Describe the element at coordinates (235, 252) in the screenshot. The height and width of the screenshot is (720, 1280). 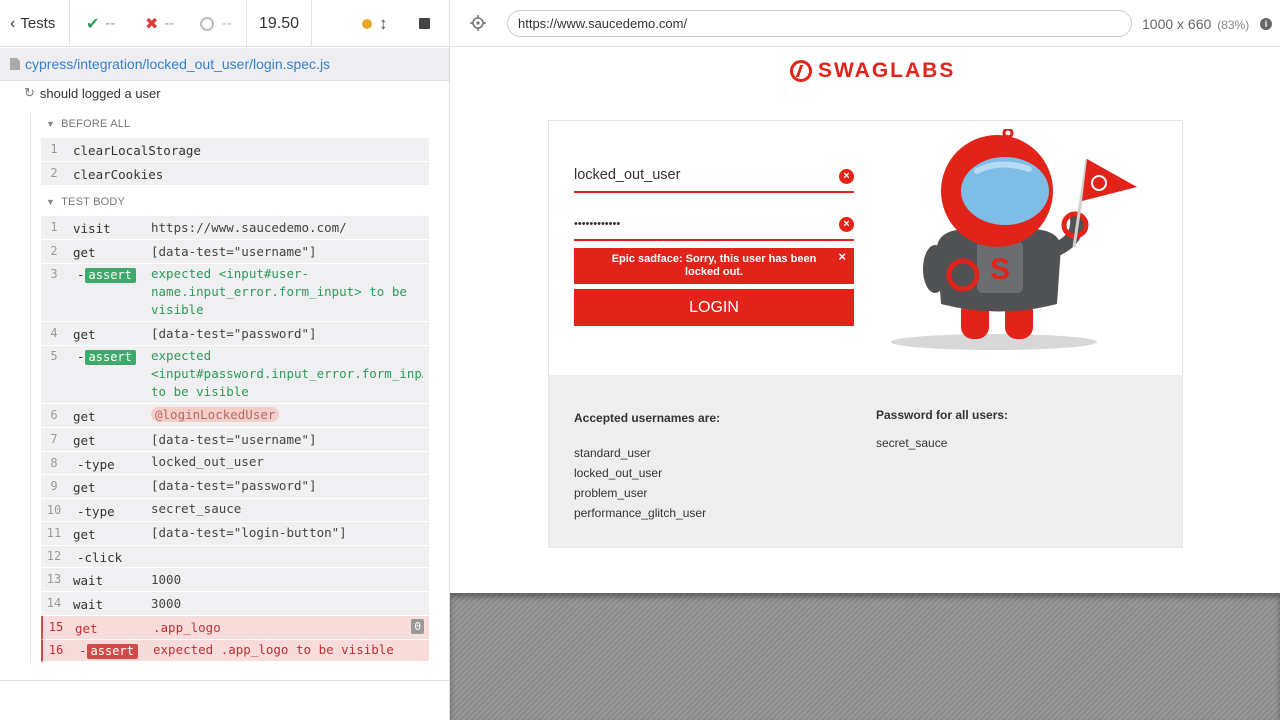
I see `command-row: 2 get [data-test="username"]` at that location.